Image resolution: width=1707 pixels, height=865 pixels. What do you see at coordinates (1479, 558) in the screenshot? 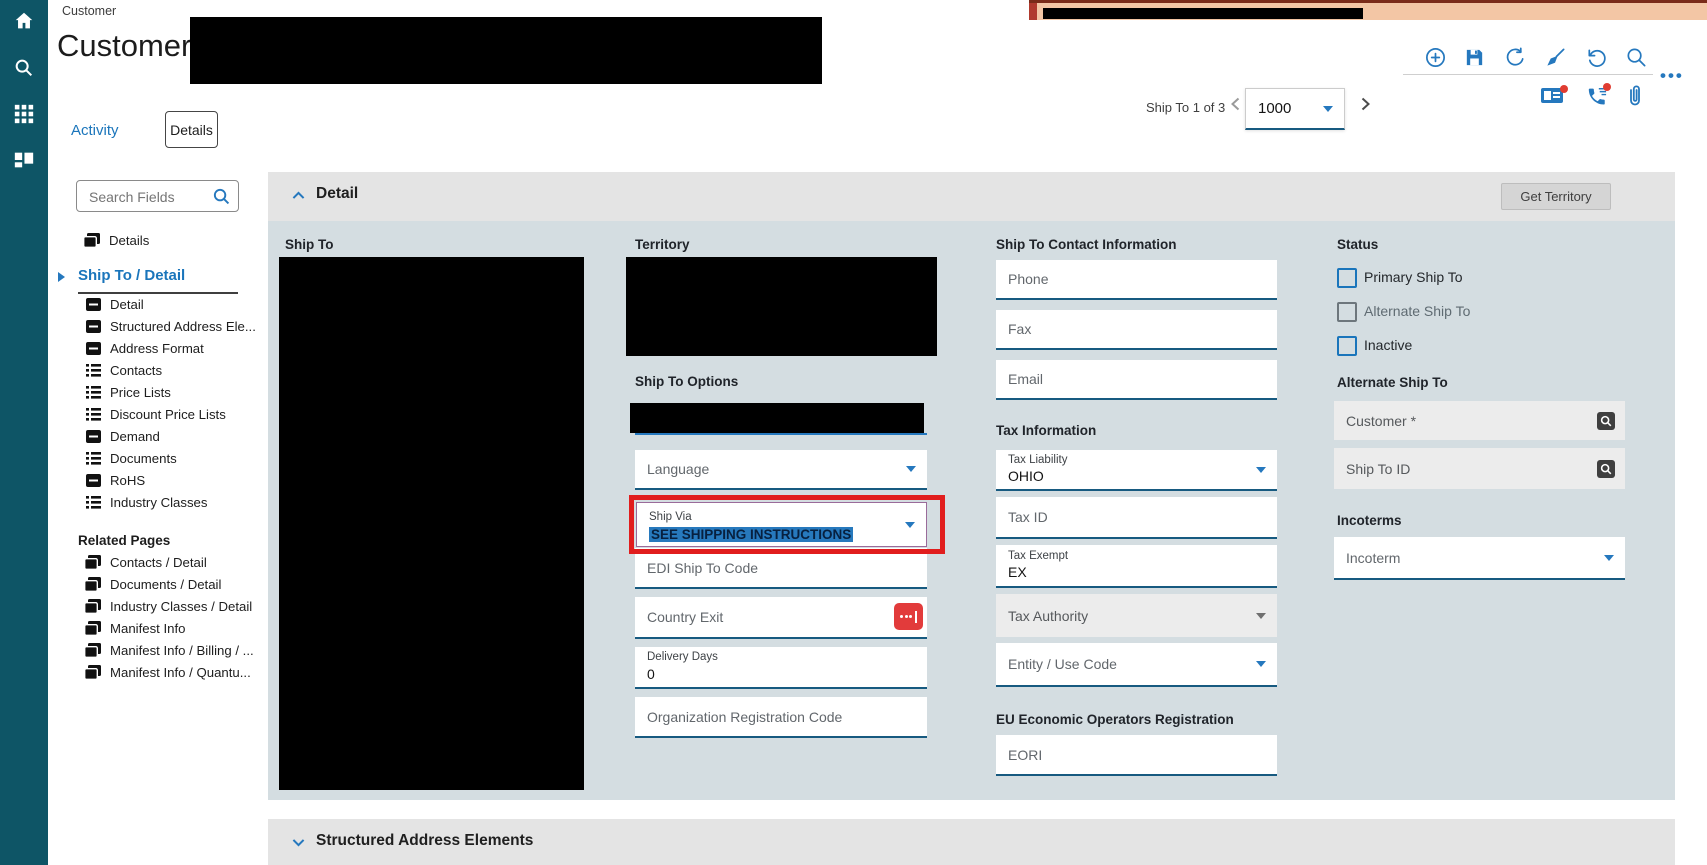
I see `incoterm-dropdown: Incoterm` at bounding box center [1479, 558].